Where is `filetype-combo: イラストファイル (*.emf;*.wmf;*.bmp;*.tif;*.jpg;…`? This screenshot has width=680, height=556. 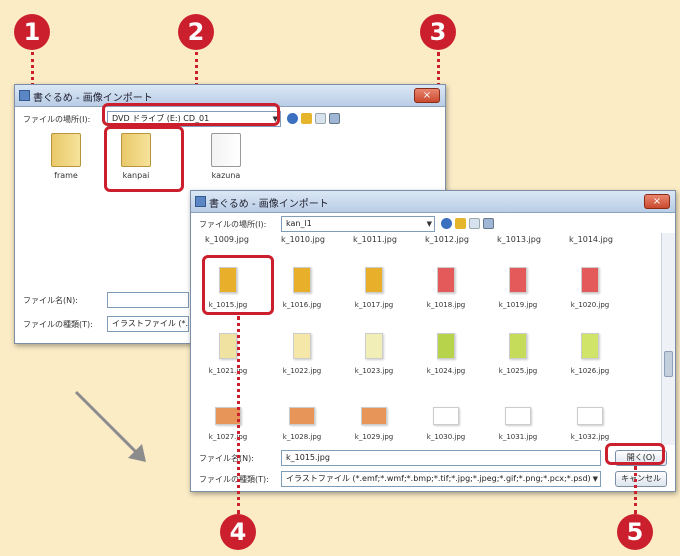 filetype-combo: イラストファイル (*.emf;*.wmf;*.bmp;*.tif;*.jpg;… is located at coordinates (441, 479).